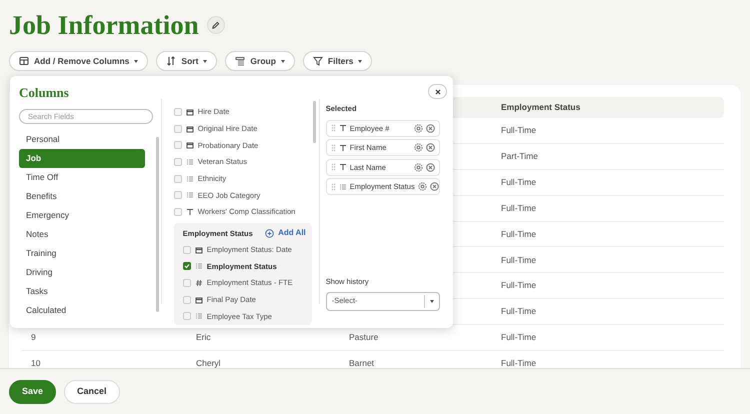 This screenshot has width=750, height=414. What do you see at coordinates (82, 139) in the screenshot?
I see `category-item: Personal` at bounding box center [82, 139].